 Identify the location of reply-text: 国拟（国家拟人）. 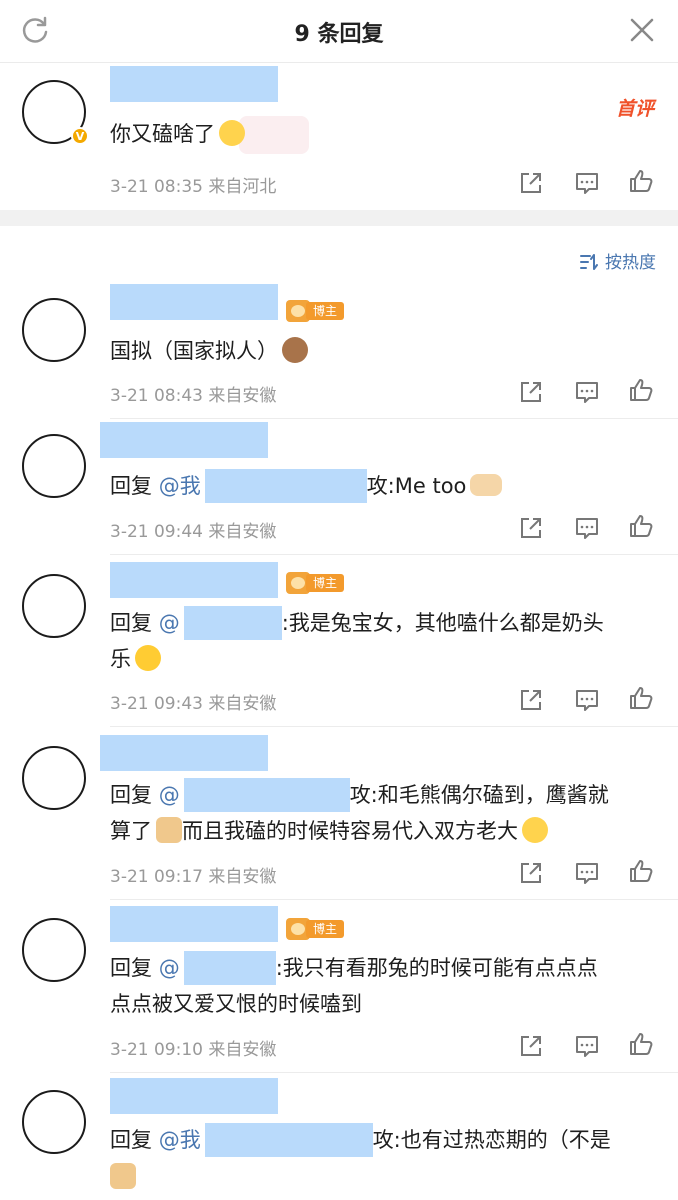
(209, 351).